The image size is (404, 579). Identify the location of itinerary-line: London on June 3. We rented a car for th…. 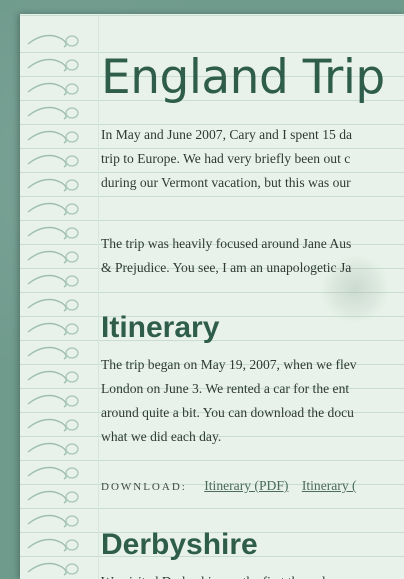
(225, 388).